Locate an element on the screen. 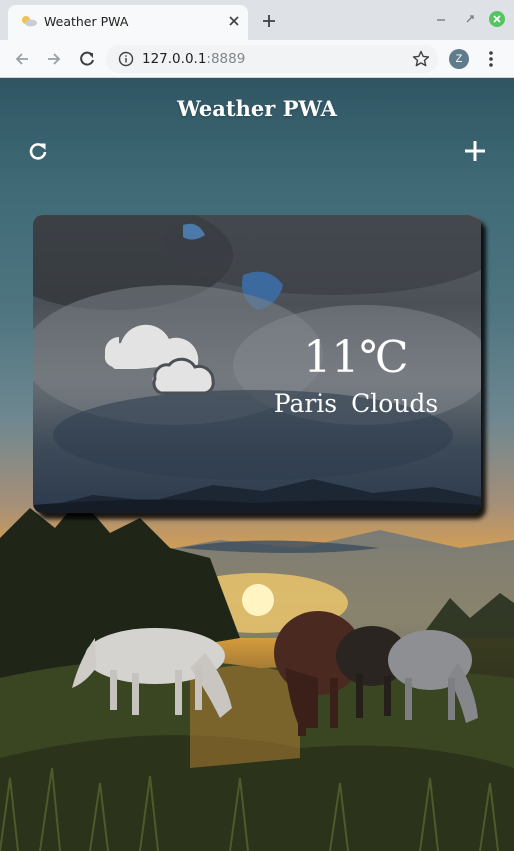  temperature-value: 11℃ is located at coordinates (356, 357).